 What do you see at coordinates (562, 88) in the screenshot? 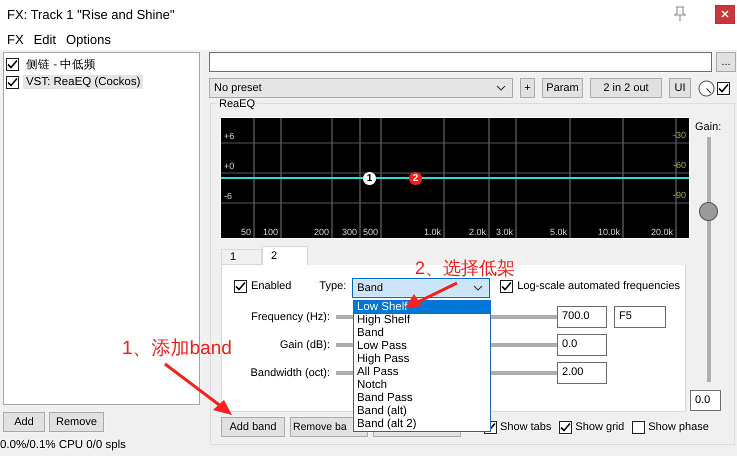
I see `toolbar-button: Param` at bounding box center [562, 88].